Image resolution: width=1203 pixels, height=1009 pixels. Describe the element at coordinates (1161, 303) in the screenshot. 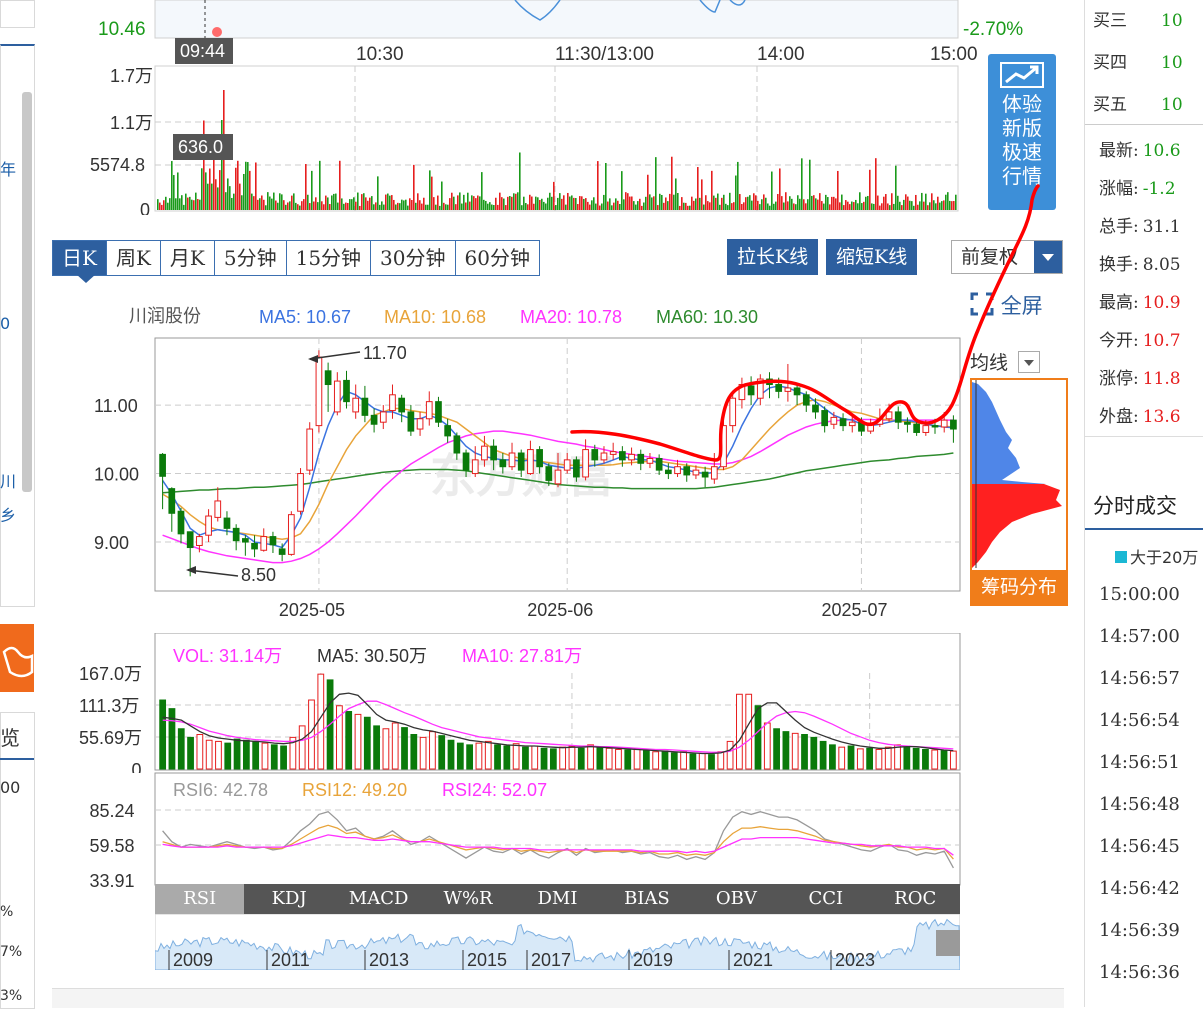

I see `stat-value: 10.9` at that location.